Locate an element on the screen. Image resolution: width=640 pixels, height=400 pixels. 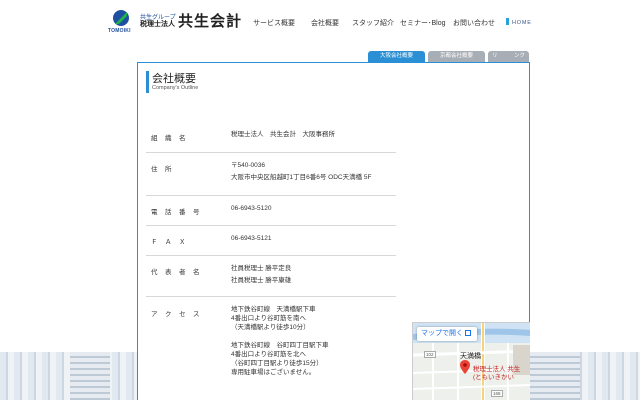
building-tower is located at coordinates (90, 376).